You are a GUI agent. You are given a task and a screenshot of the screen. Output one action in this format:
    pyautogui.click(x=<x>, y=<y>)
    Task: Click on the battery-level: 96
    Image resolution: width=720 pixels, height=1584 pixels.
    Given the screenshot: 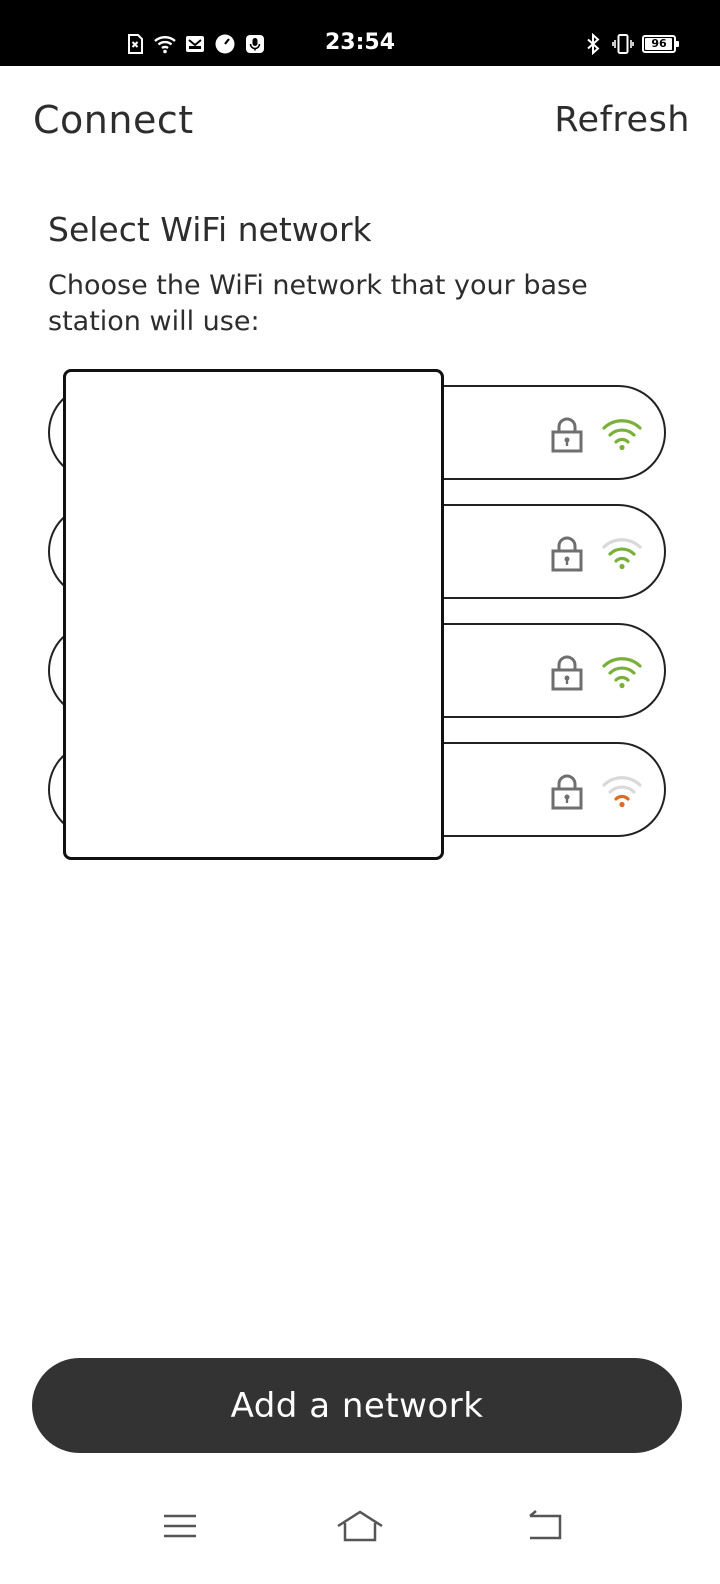 What is the action you would take?
    pyautogui.click(x=659, y=43)
    